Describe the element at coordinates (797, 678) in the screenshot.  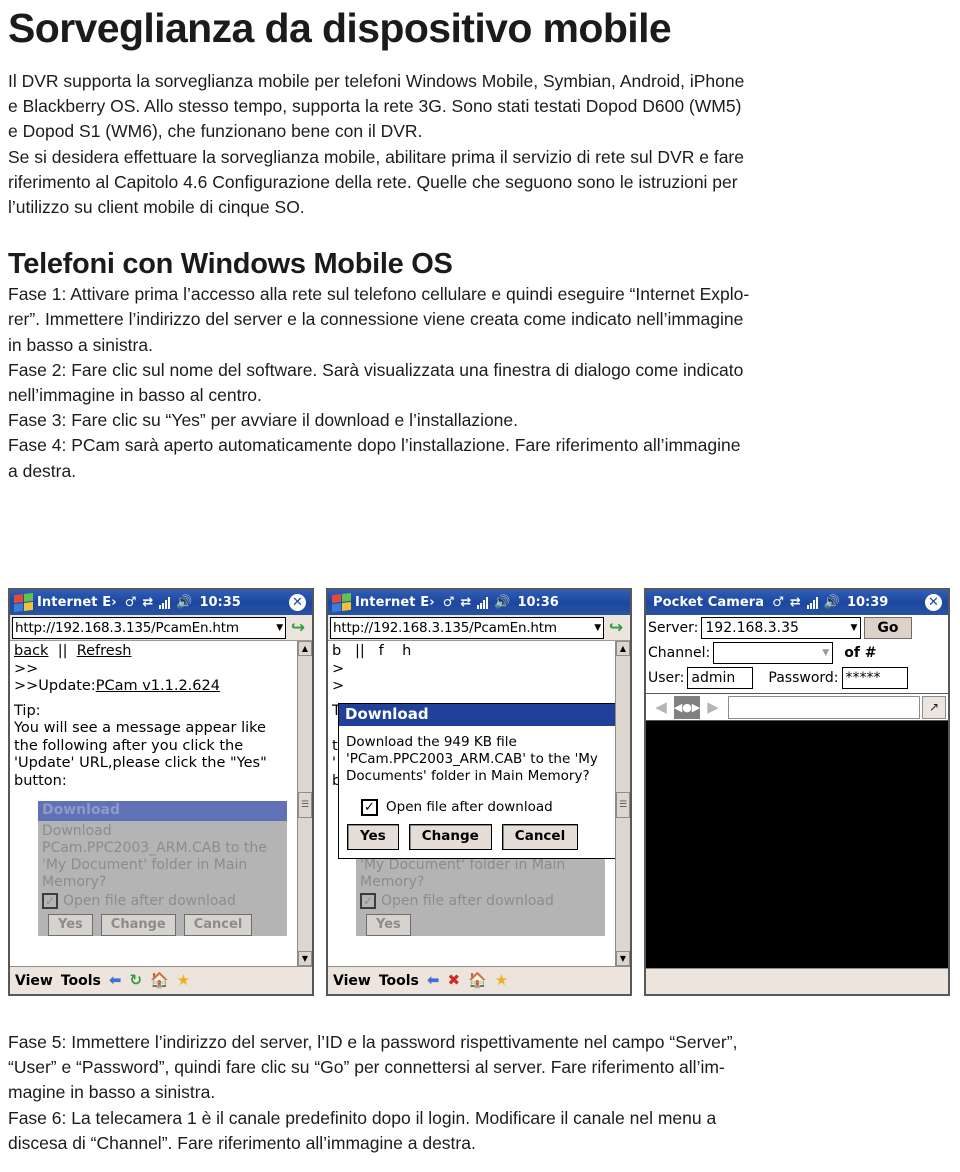
I see `credentials-row: User: admin Password: *****` at that location.